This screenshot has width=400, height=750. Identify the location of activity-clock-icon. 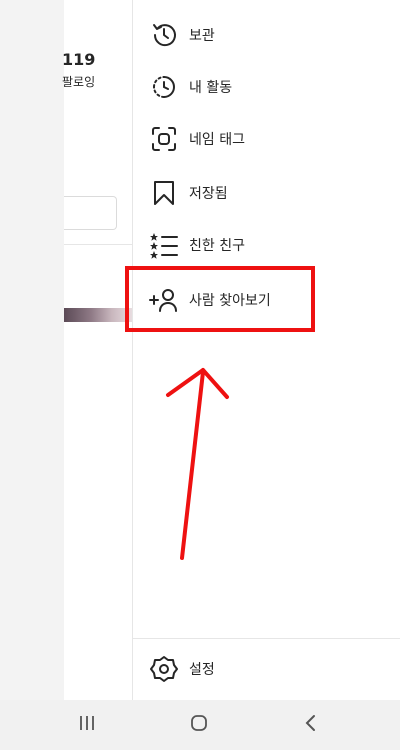
(164, 87).